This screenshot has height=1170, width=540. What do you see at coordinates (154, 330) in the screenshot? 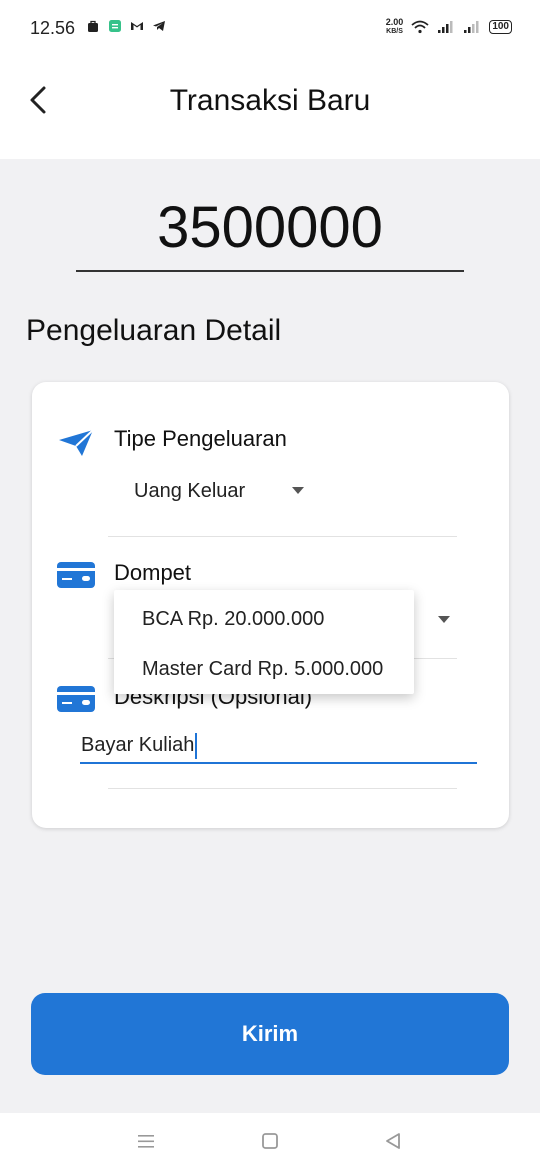
I see `section-title: Pengeluaran Detail` at bounding box center [154, 330].